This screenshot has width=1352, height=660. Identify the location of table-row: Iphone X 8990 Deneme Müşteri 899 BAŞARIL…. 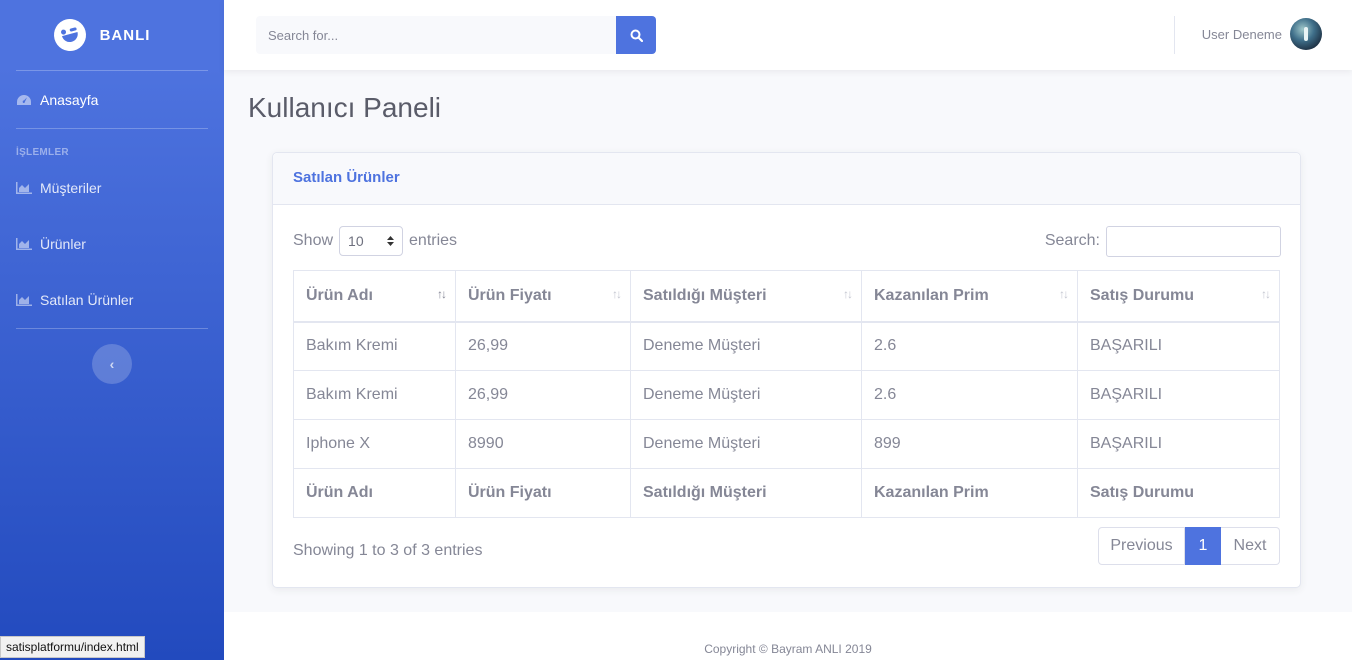
(786, 444).